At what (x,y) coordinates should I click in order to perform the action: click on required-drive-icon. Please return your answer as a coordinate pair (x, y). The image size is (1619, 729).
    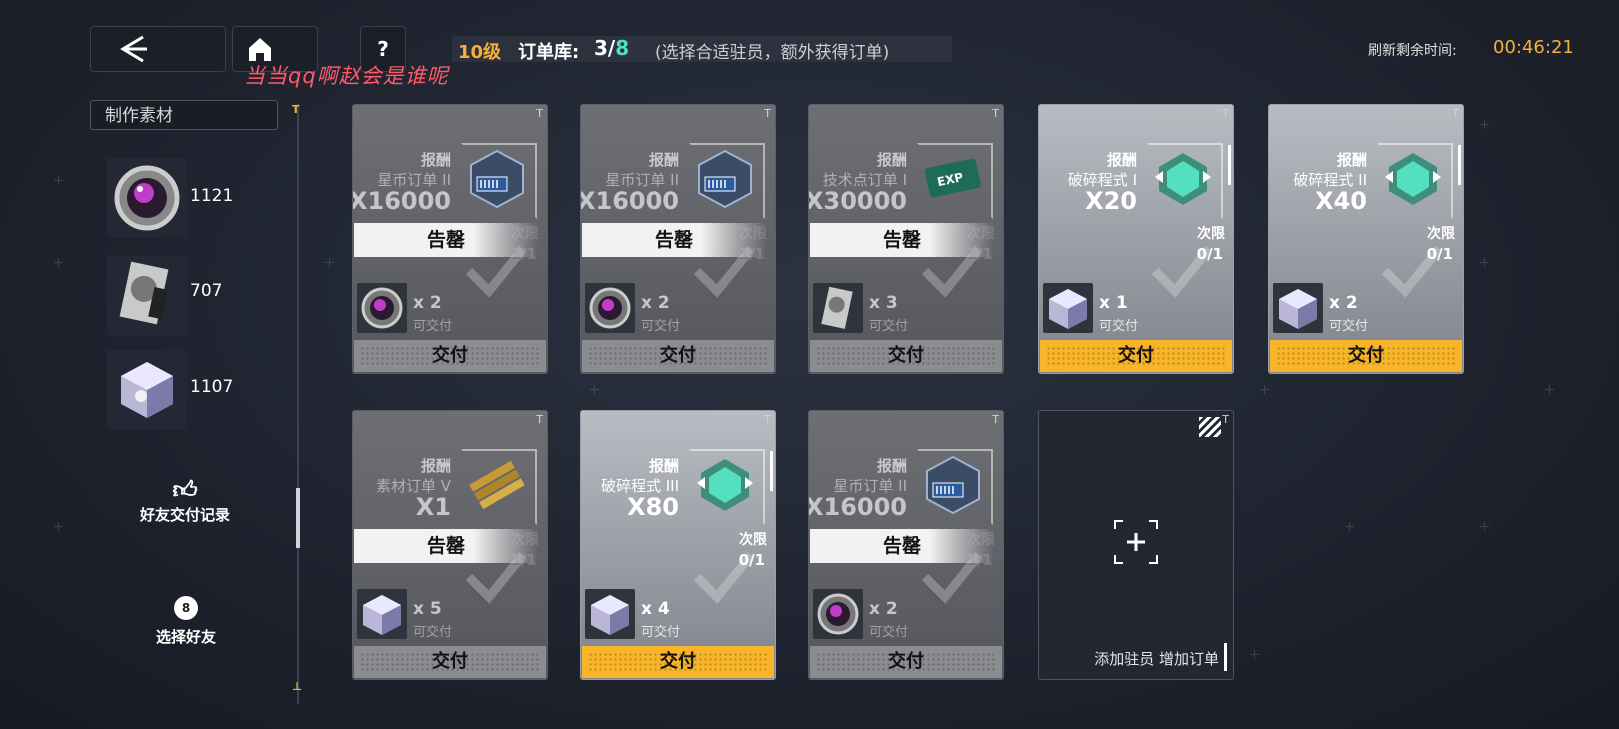
    Looking at the image, I should click on (838, 308).